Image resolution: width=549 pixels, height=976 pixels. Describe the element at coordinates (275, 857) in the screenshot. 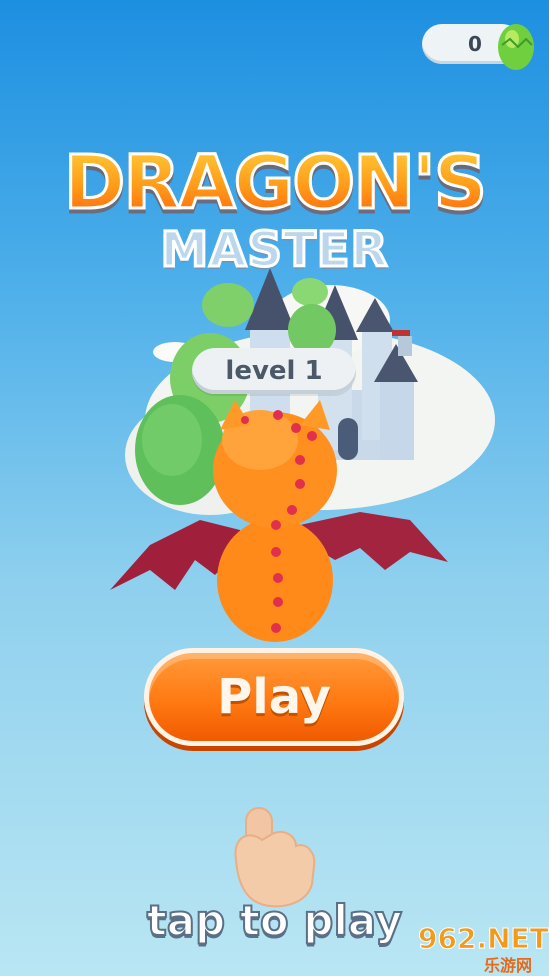

I see `pointing-hand-icon` at that location.